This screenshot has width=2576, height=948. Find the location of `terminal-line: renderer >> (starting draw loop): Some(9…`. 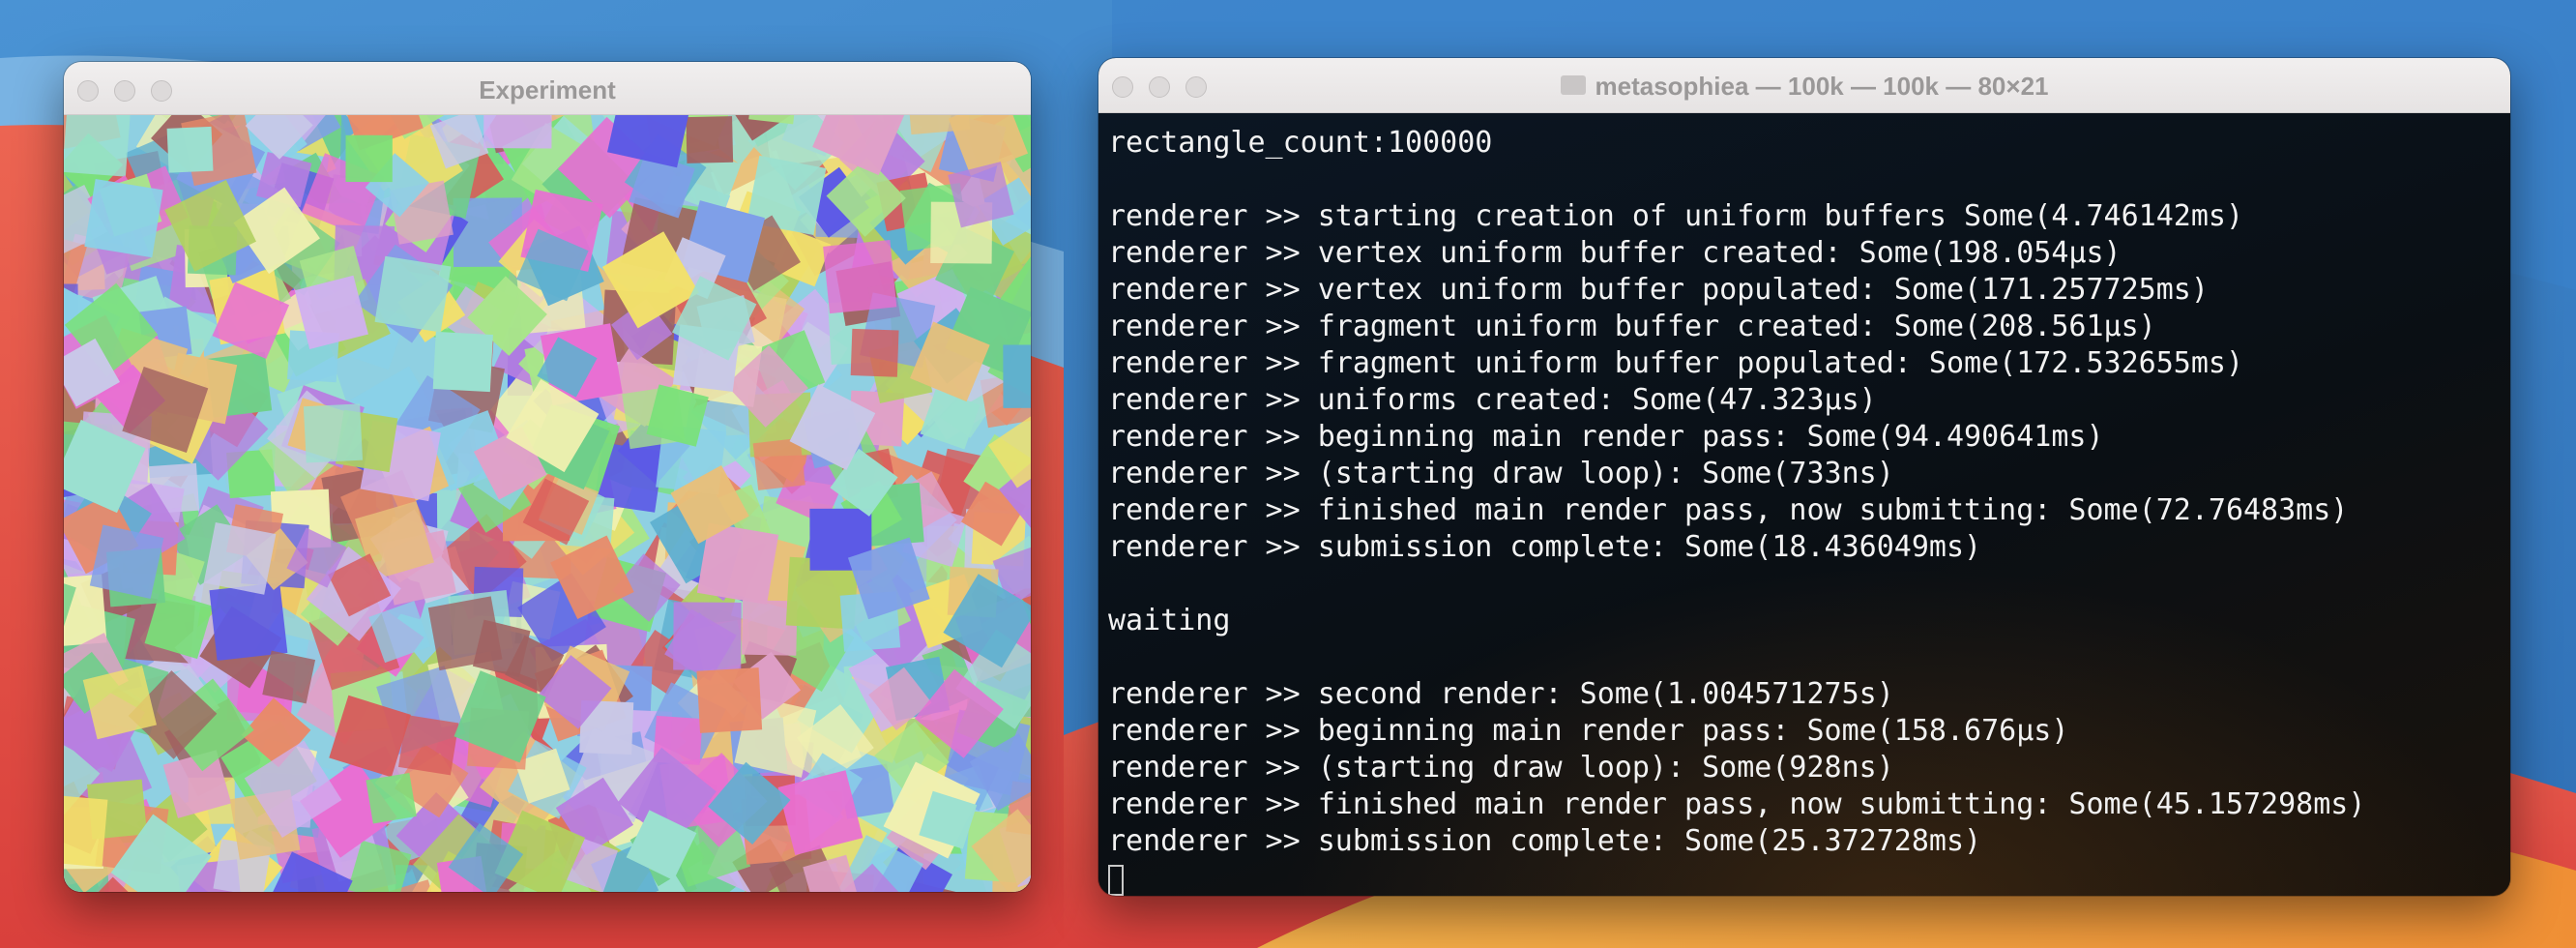

terminal-line: renderer >> (starting draw loop): Some(9… is located at coordinates (1501, 768).